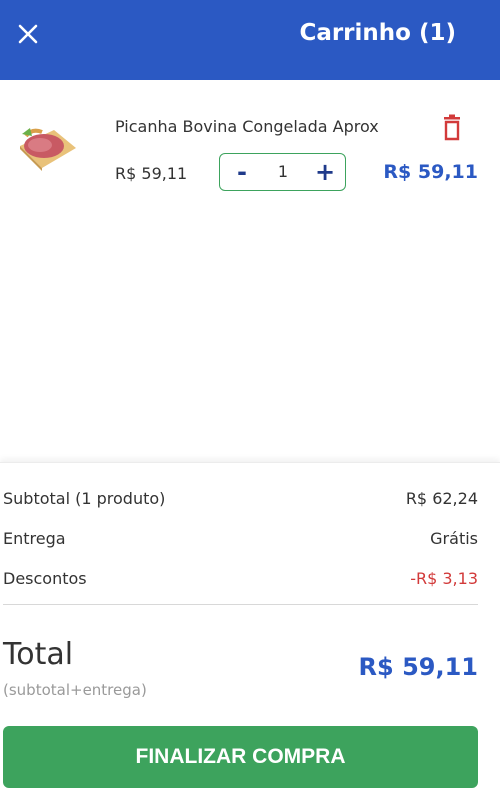 The width and height of the screenshot is (500, 797). What do you see at coordinates (34, 538) in the screenshot?
I see `delivery-label: Entrega` at bounding box center [34, 538].